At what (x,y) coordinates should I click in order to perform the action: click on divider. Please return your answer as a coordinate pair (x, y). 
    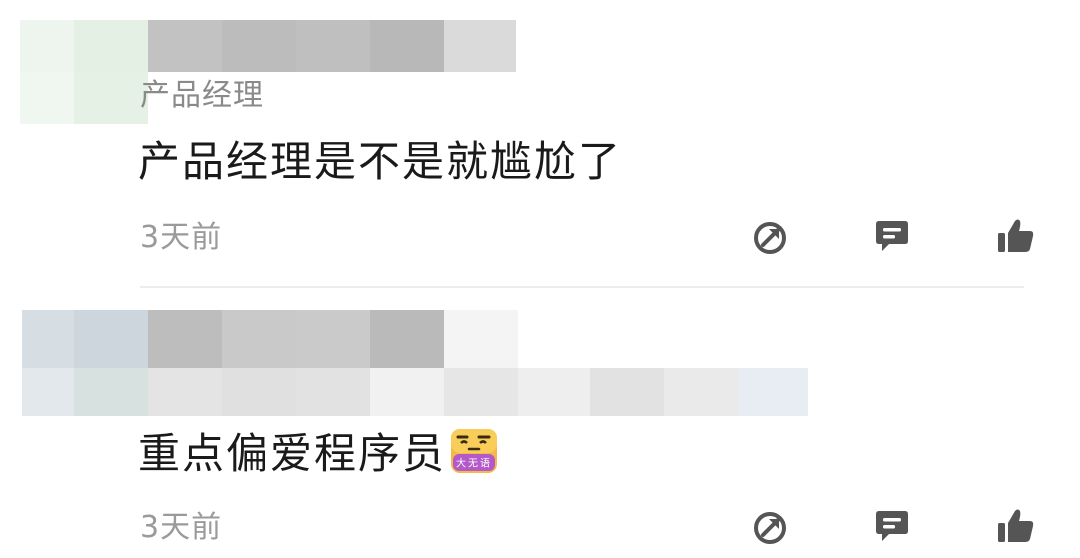
    Looking at the image, I should click on (582, 287).